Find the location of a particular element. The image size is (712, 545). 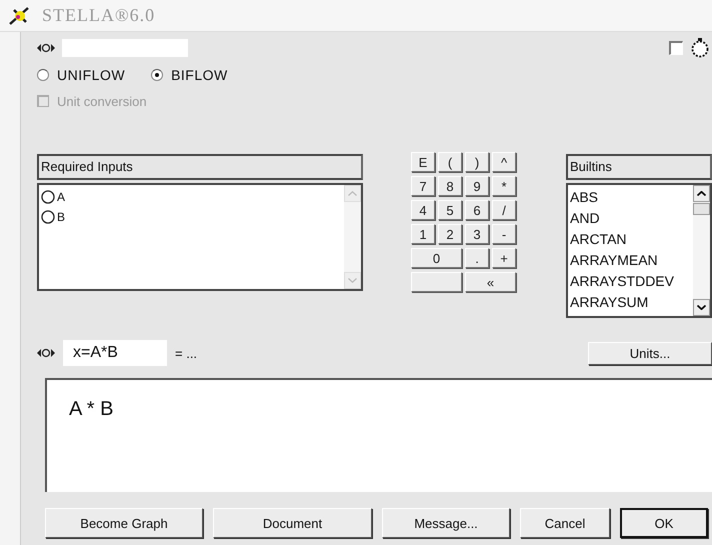

keypad-key: / is located at coordinates (504, 210).